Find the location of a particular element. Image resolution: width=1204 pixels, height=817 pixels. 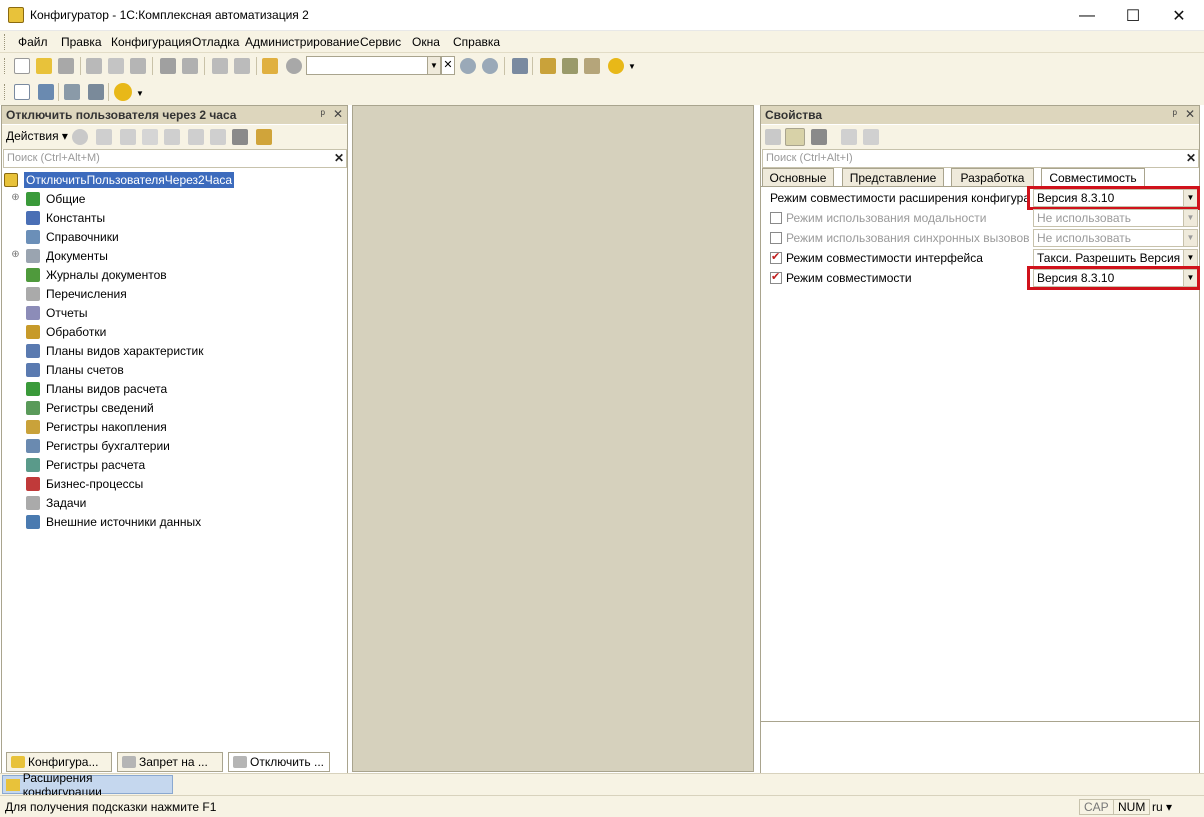

props-search-input: Поиск (Ctrl+Alt+I) ✕ is located at coordinates (980, 158).